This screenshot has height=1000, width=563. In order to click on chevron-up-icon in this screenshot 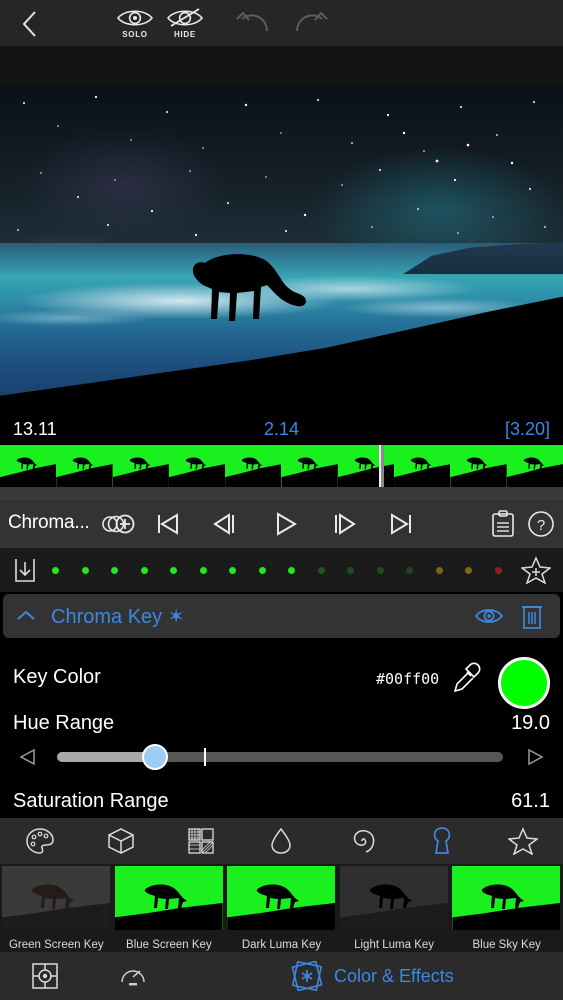, I will do `click(26, 615)`.